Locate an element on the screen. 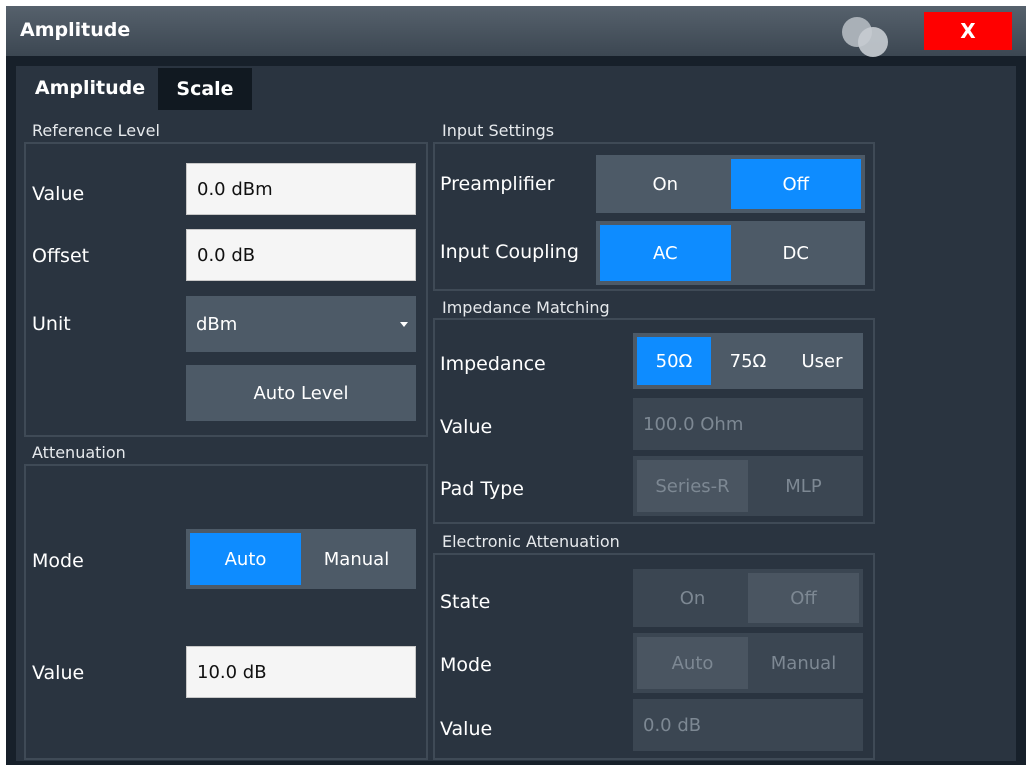  ea-state-toggle: On Off is located at coordinates (748, 598).